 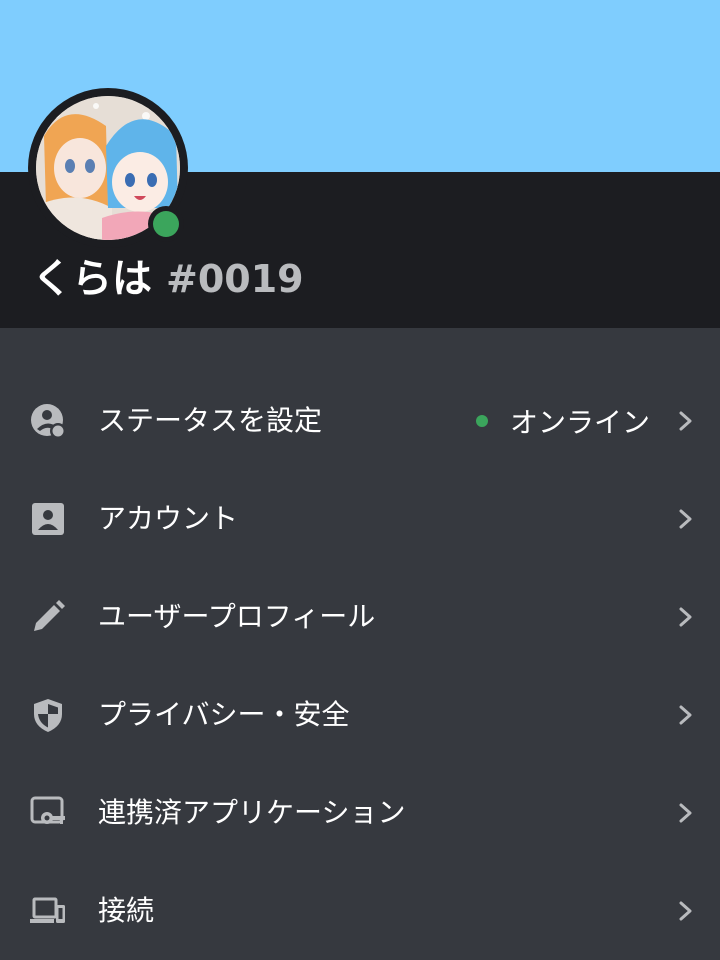 I want to click on menu-item-account: アカウント, so click(x=360, y=519).